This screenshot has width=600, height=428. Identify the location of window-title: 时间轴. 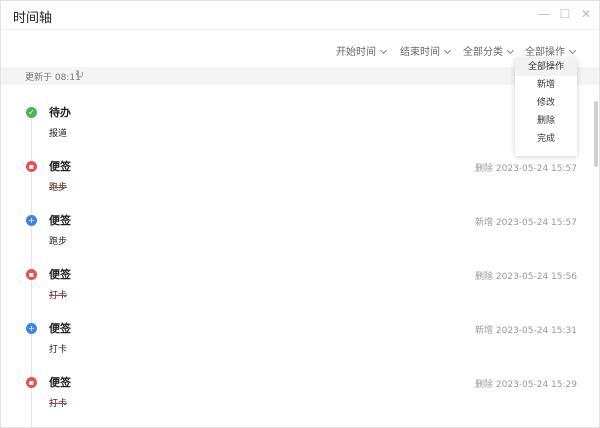
(33, 18).